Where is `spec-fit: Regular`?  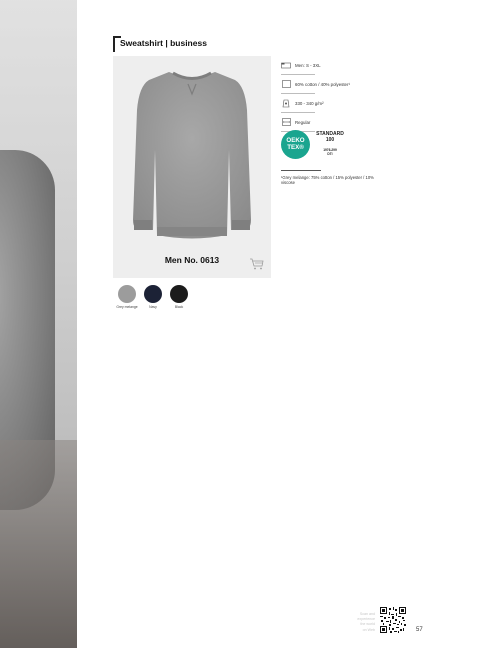 spec-fit: Regular is located at coordinates (331, 122).